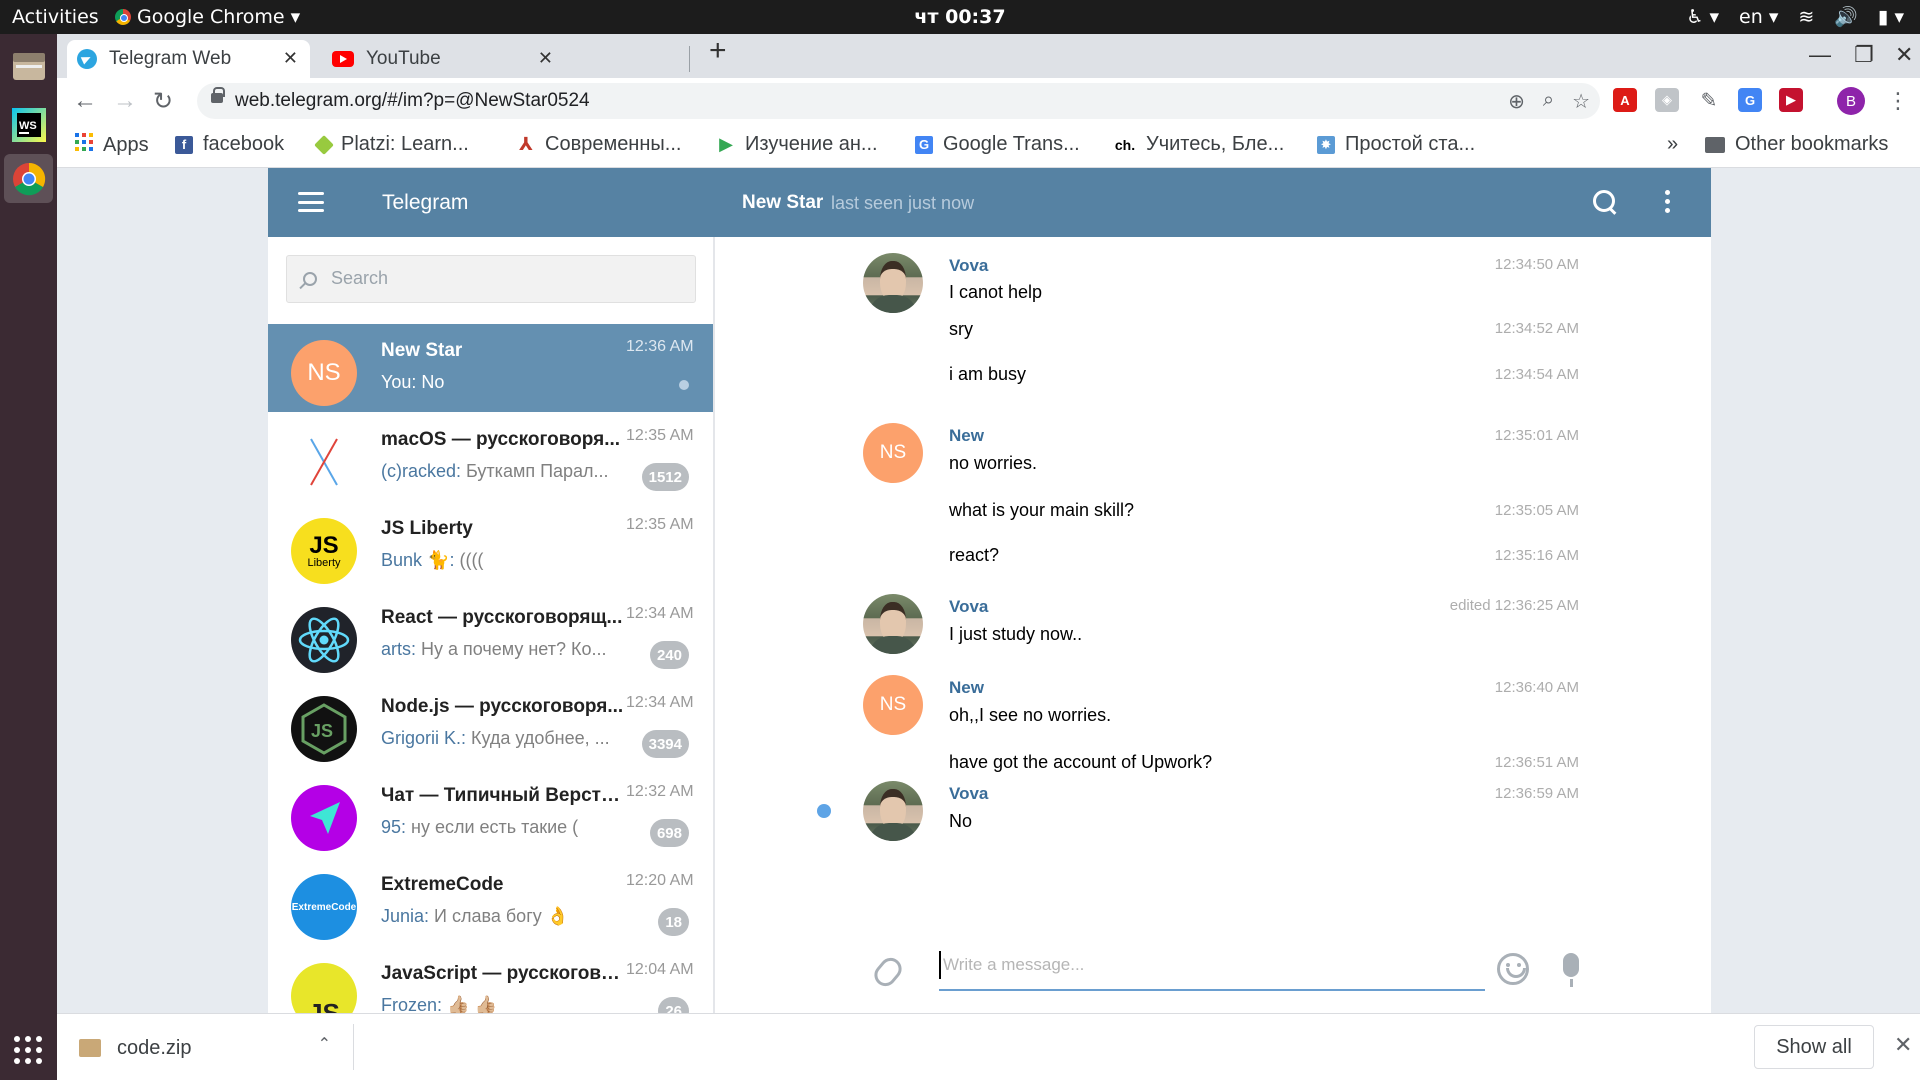  What do you see at coordinates (960, 17) in the screenshot?
I see `clock: чт 00:37` at bounding box center [960, 17].